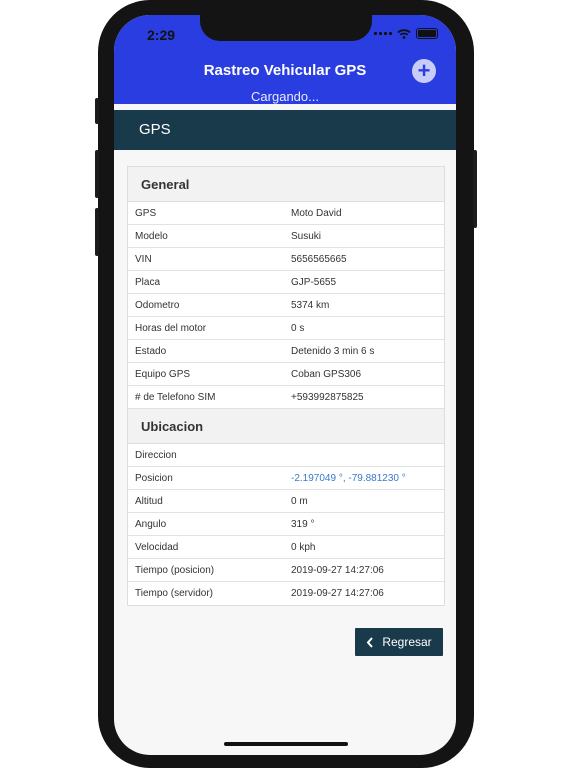 This screenshot has height=768, width=576. What do you see at coordinates (155, 129) in the screenshot?
I see `page-title: GPS` at bounding box center [155, 129].